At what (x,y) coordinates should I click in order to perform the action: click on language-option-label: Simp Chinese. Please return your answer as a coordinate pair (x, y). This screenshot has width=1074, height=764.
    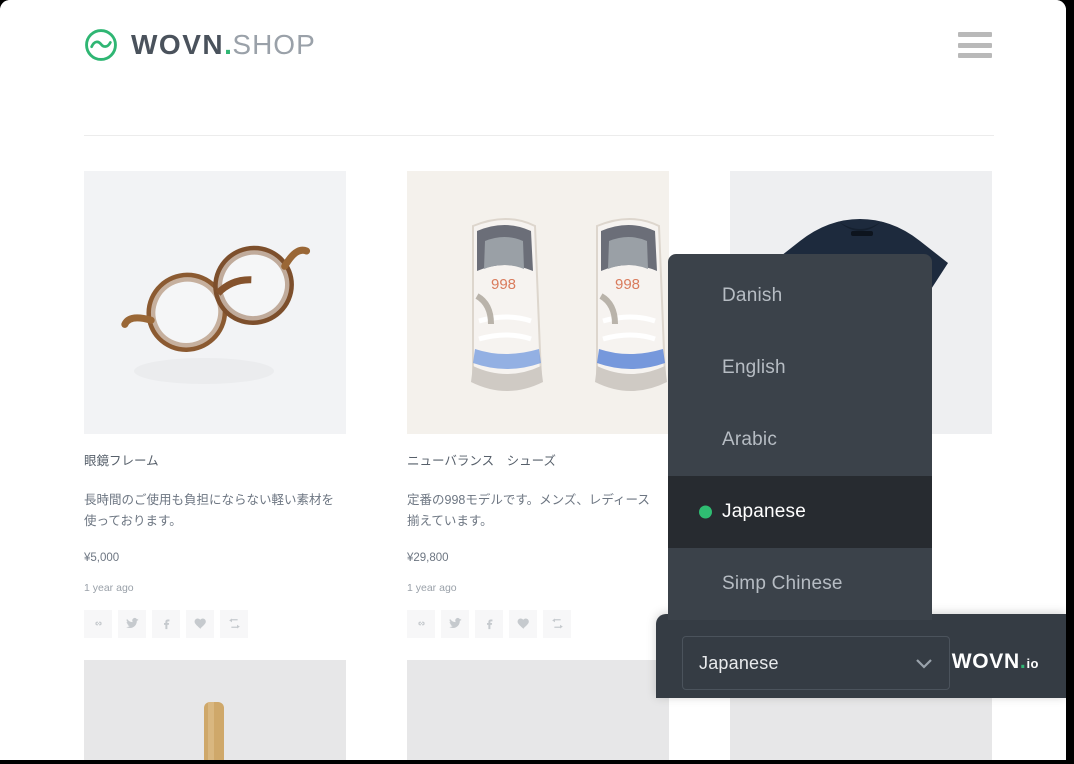
    Looking at the image, I should click on (782, 583).